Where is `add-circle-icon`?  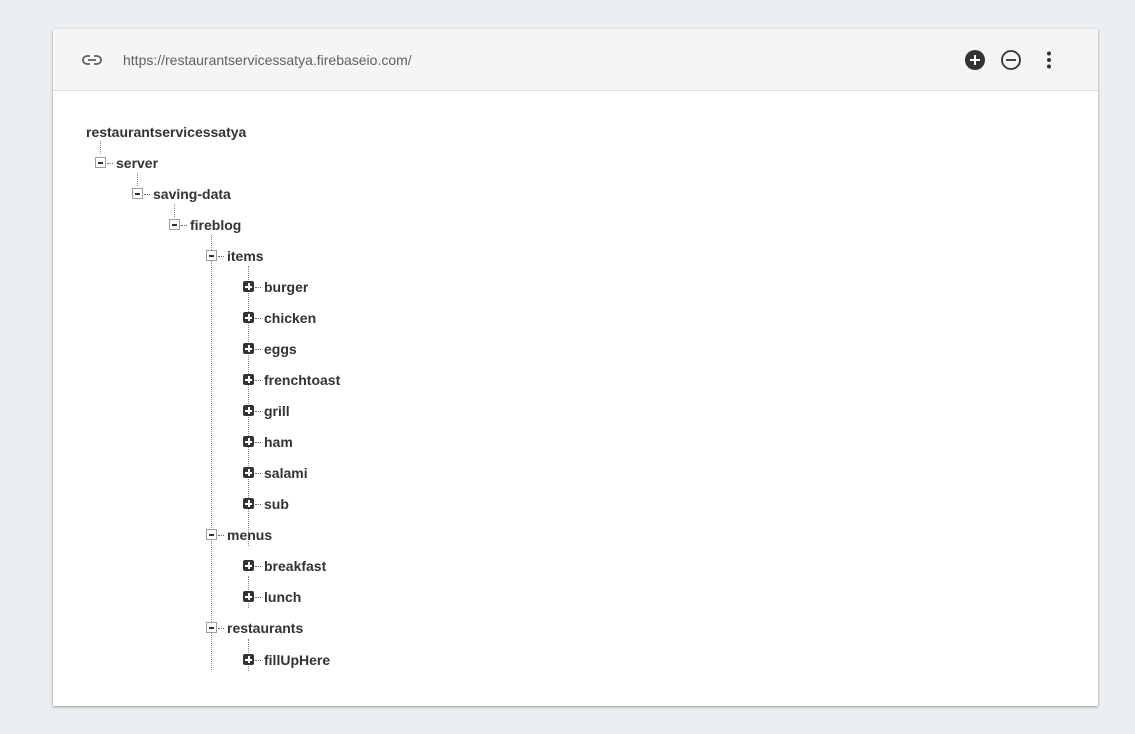
add-circle-icon is located at coordinates (975, 60).